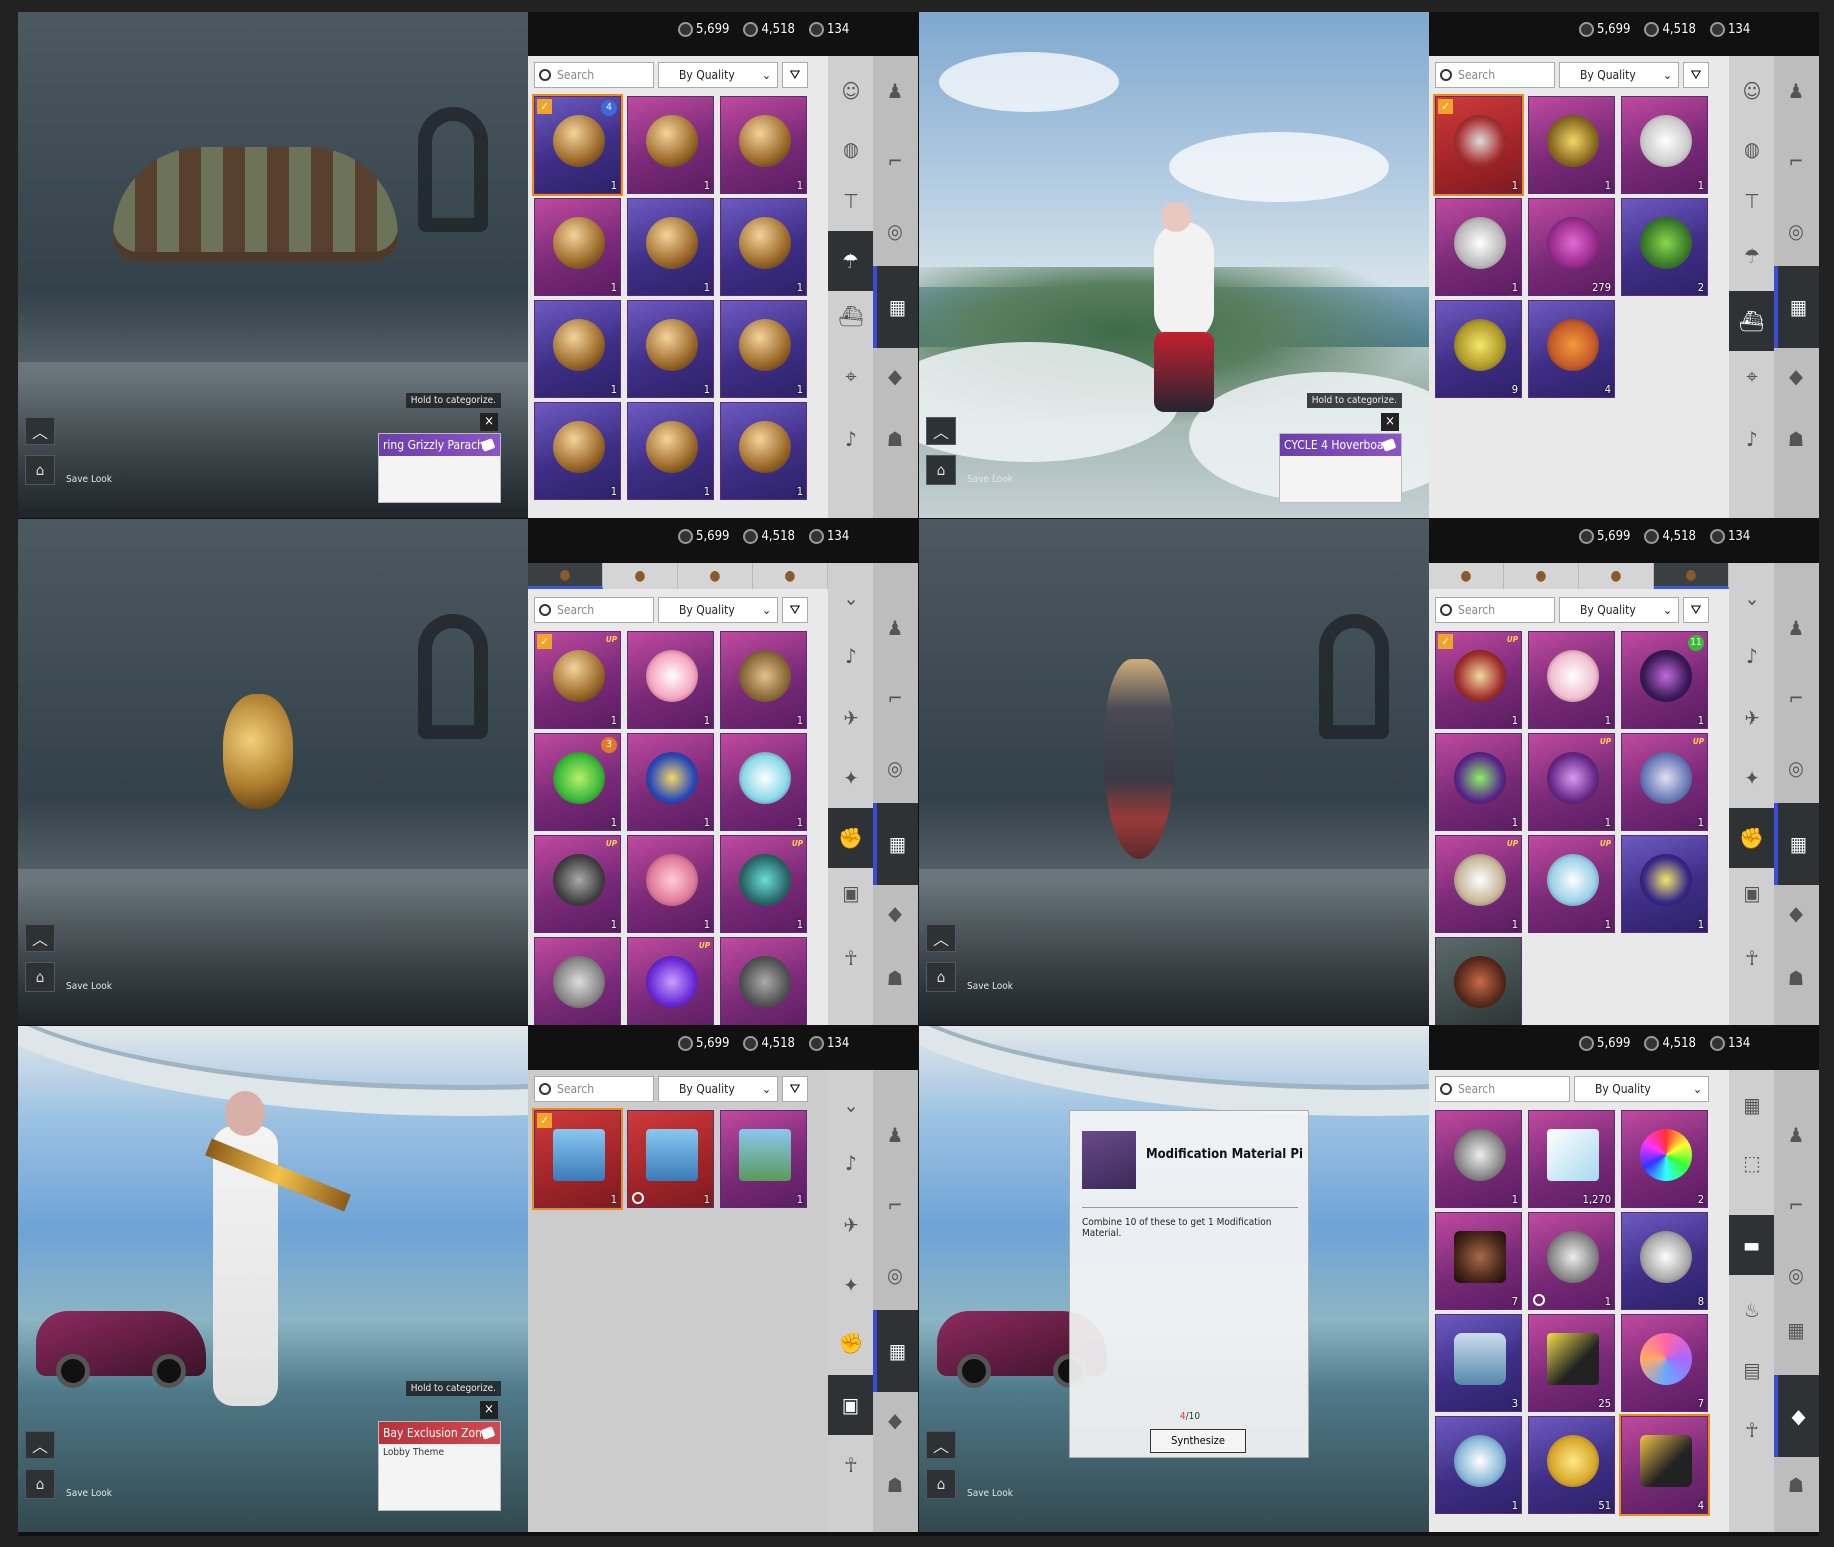 The image size is (1834, 1547). What do you see at coordinates (851, 1105) in the screenshot?
I see `expand-down-icon: ⌄` at bounding box center [851, 1105].